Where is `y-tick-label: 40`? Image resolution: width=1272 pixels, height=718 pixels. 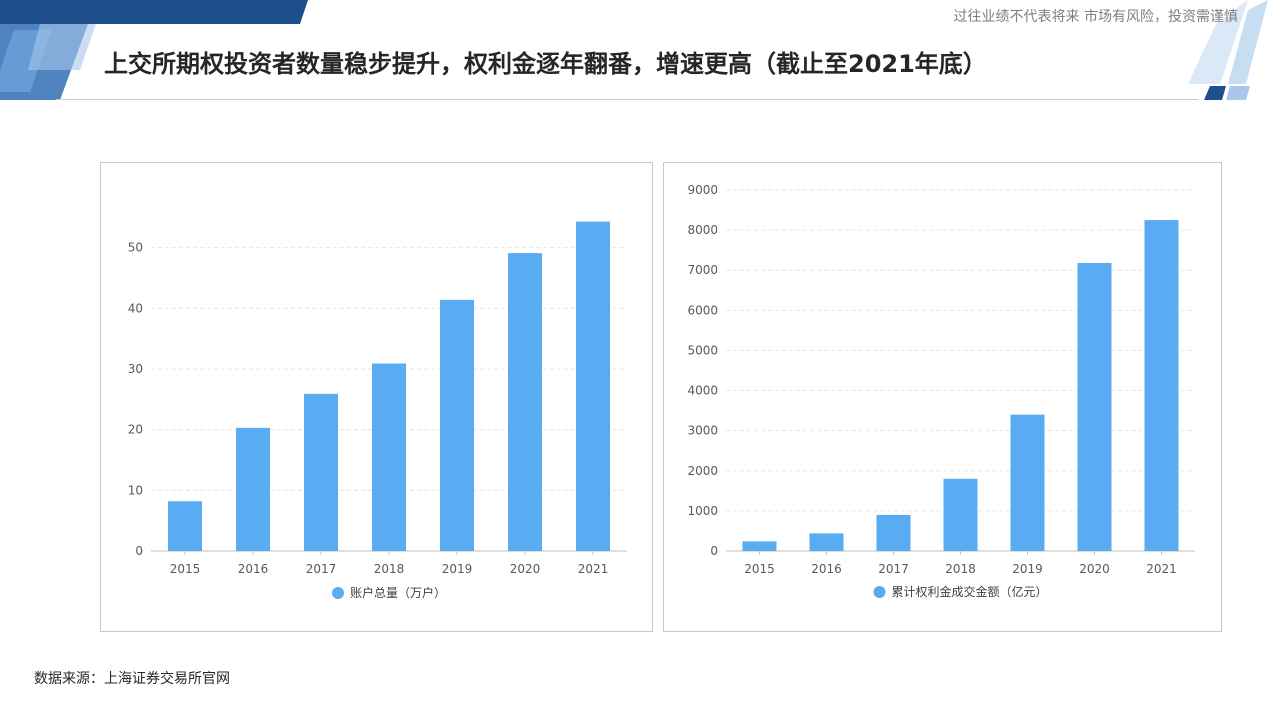
y-tick-label: 40 is located at coordinates (135, 308).